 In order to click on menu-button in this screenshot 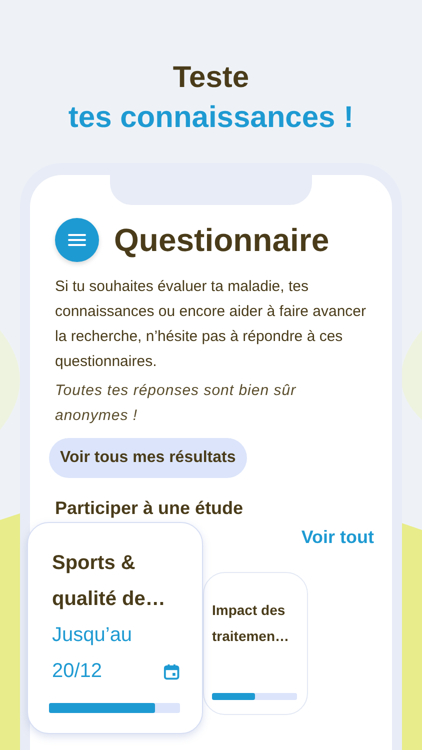, I will do `click(77, 240)`.